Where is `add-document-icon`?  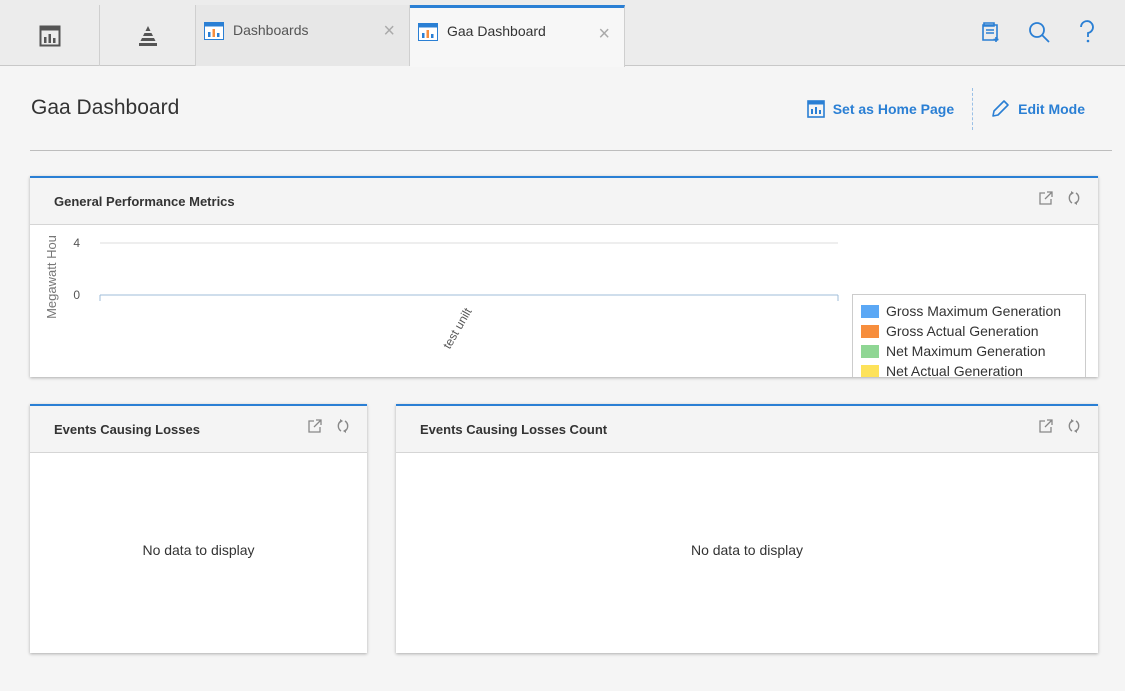
add-document-icon is located at coordinates (990, 32).